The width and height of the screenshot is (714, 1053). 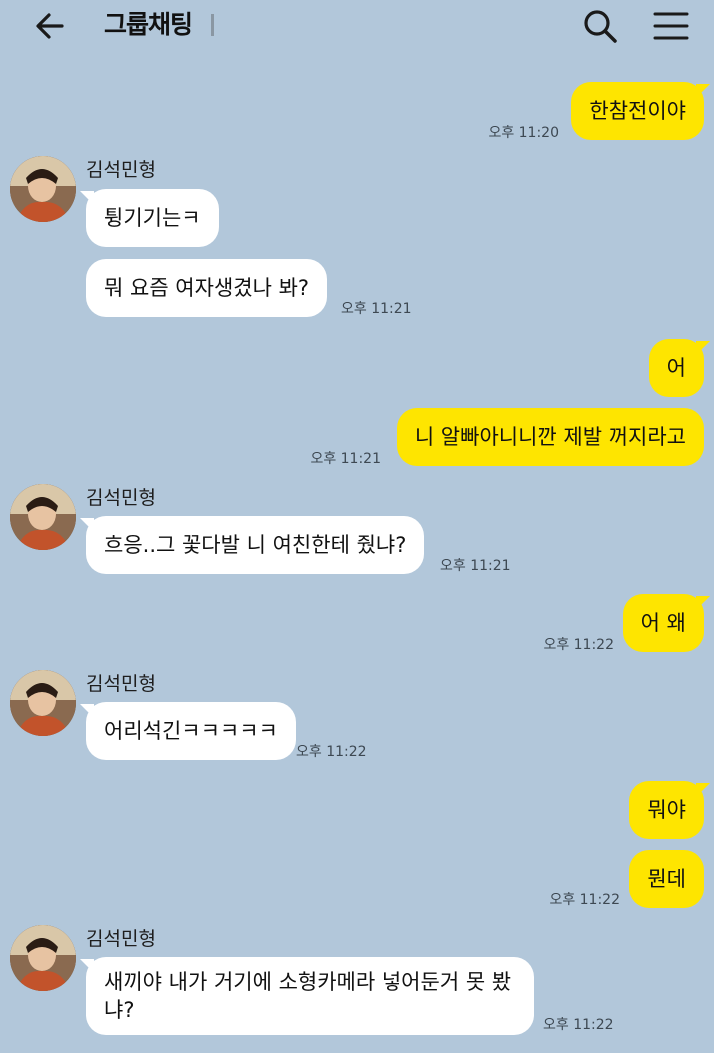 I want to click on my-message-bubble: 뭐야, so click(x=669, y=810).